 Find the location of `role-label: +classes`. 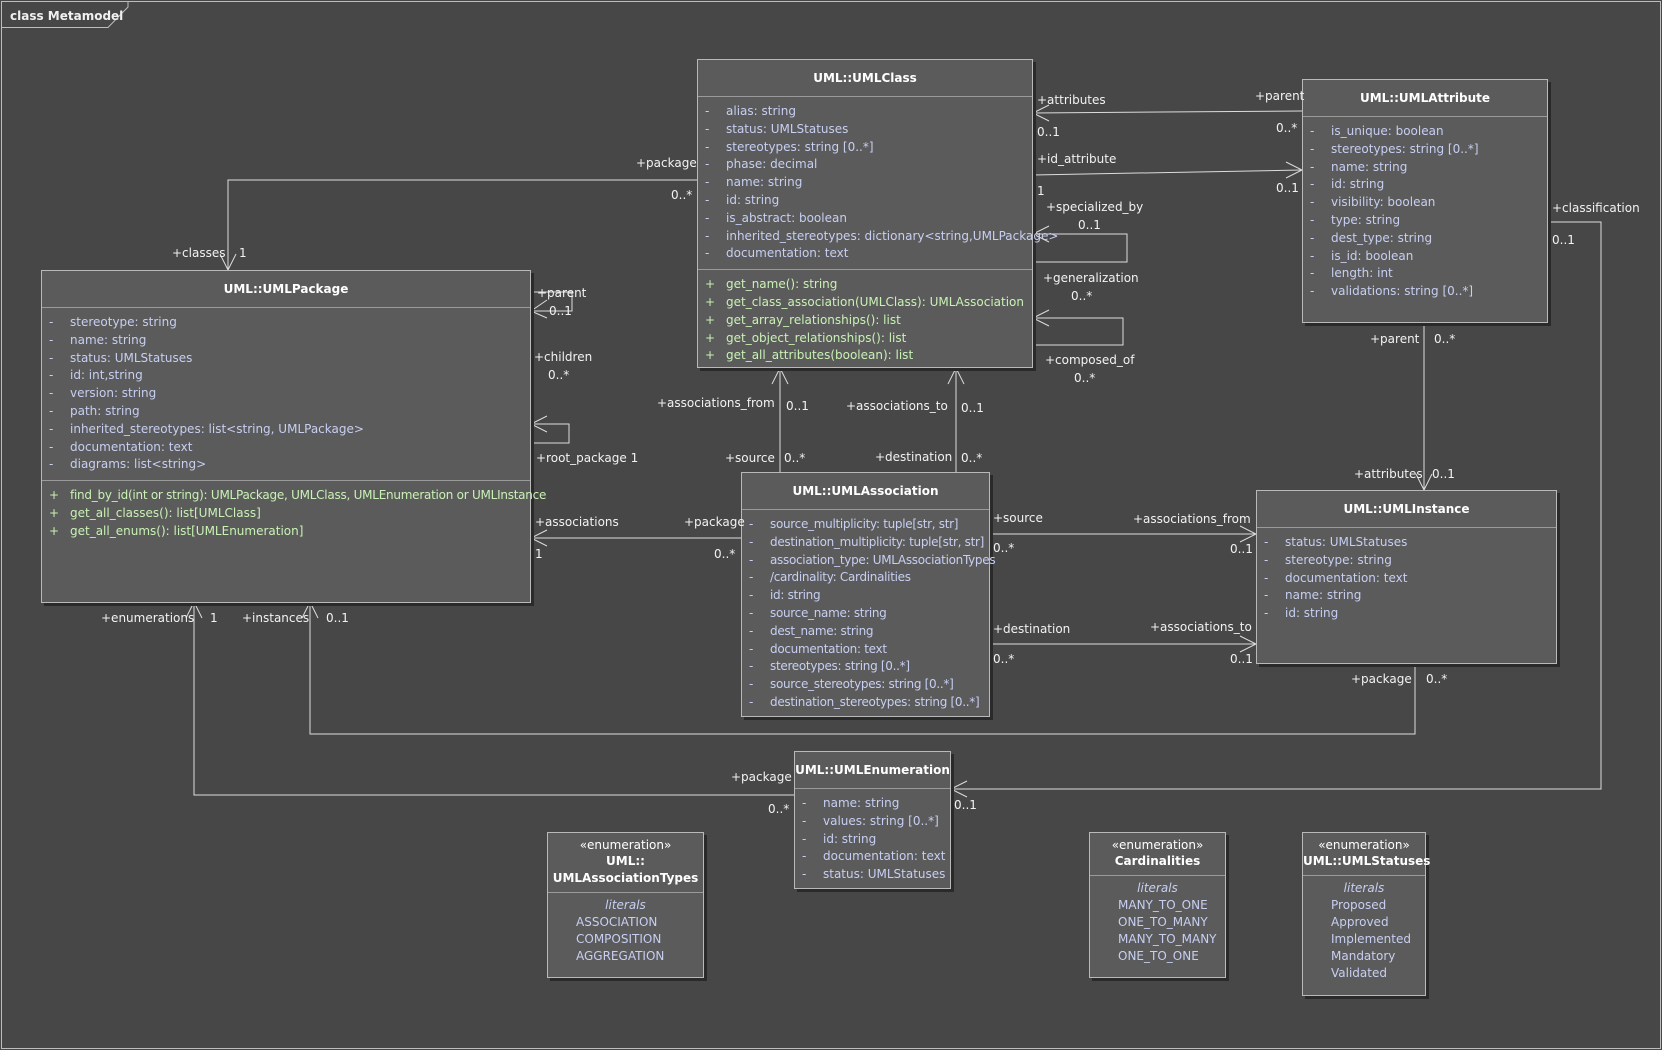

role-label: +classes is located at coordinates (199, 253).